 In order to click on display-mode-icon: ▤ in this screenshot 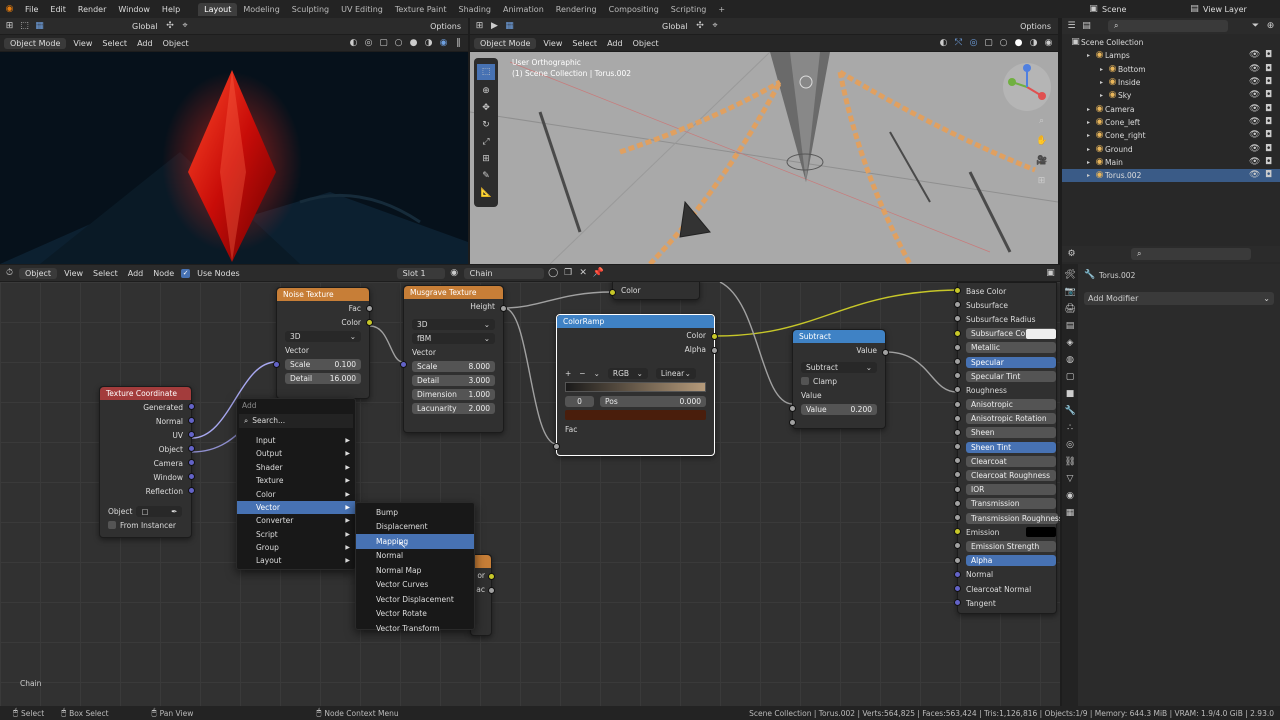, I will do `click(1086, 26)`.